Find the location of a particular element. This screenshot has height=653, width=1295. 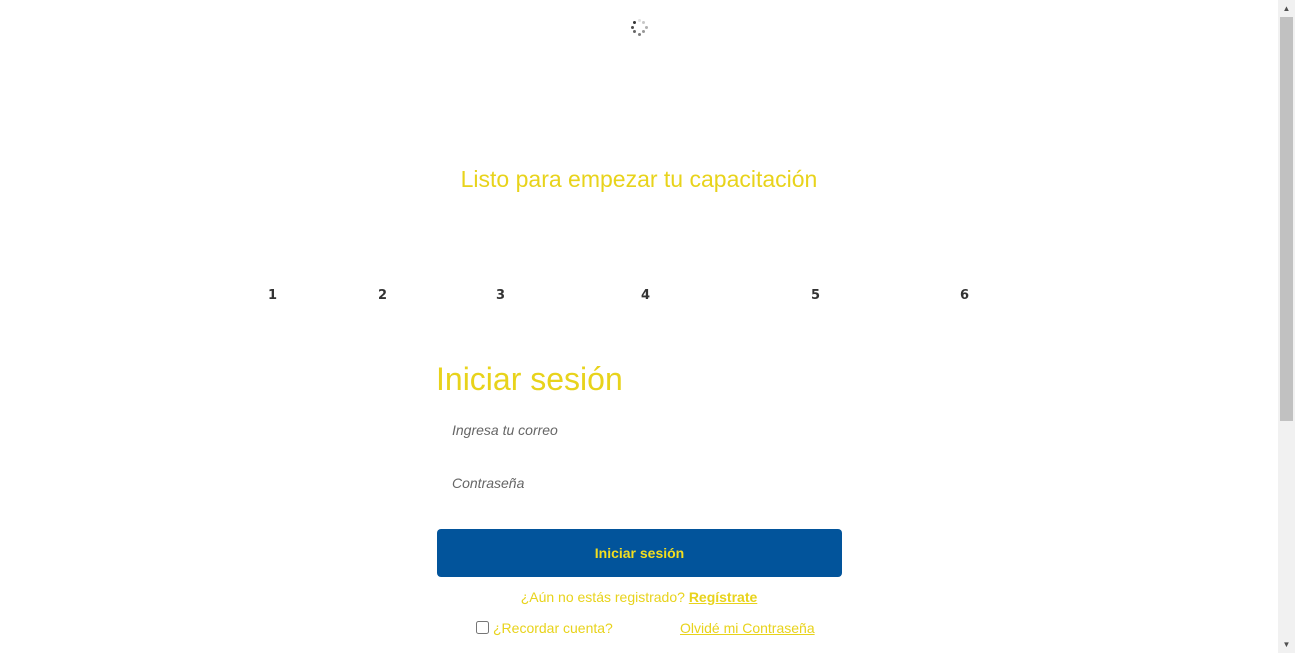

arrow-up-icon: ▲ is located at coordinates (1286, 8).